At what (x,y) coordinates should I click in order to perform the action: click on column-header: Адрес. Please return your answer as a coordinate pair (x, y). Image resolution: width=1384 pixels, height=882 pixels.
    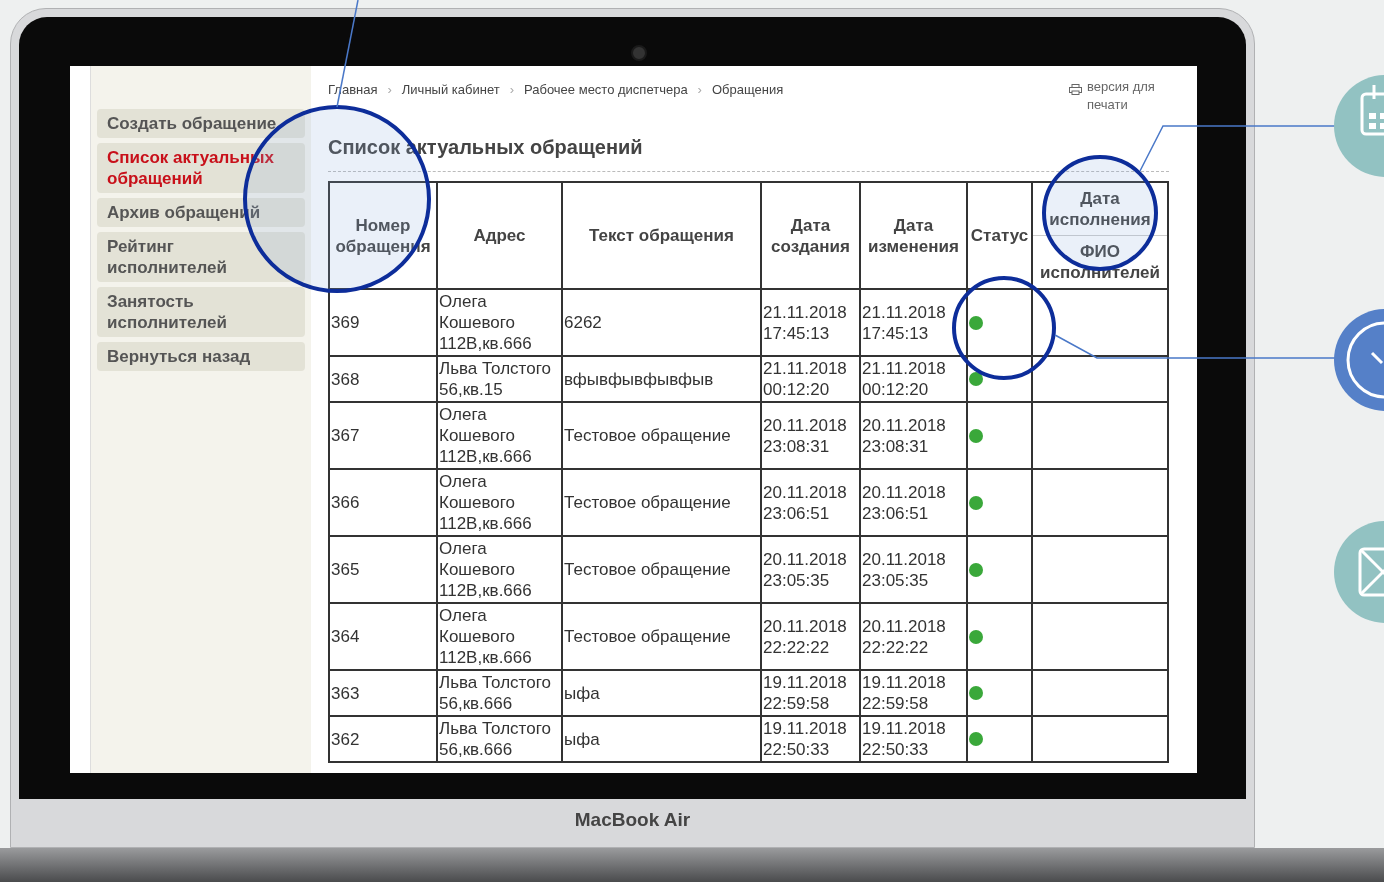
    Looking at the image, I should click on (499, 235).